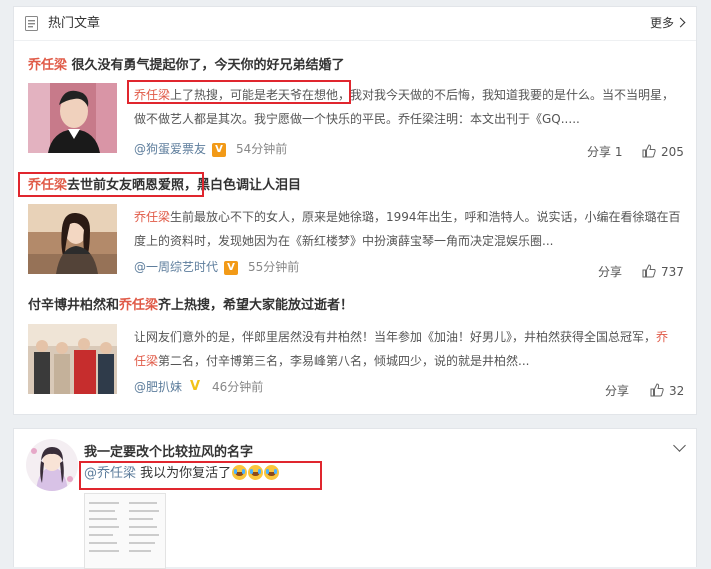 Image resolution: width=711 pixels, height=569 pixels. What do you see at coordinates (262, 149) in the screenshot?
I see `post-time: 54分钟前` at bounding box center [262, 149].